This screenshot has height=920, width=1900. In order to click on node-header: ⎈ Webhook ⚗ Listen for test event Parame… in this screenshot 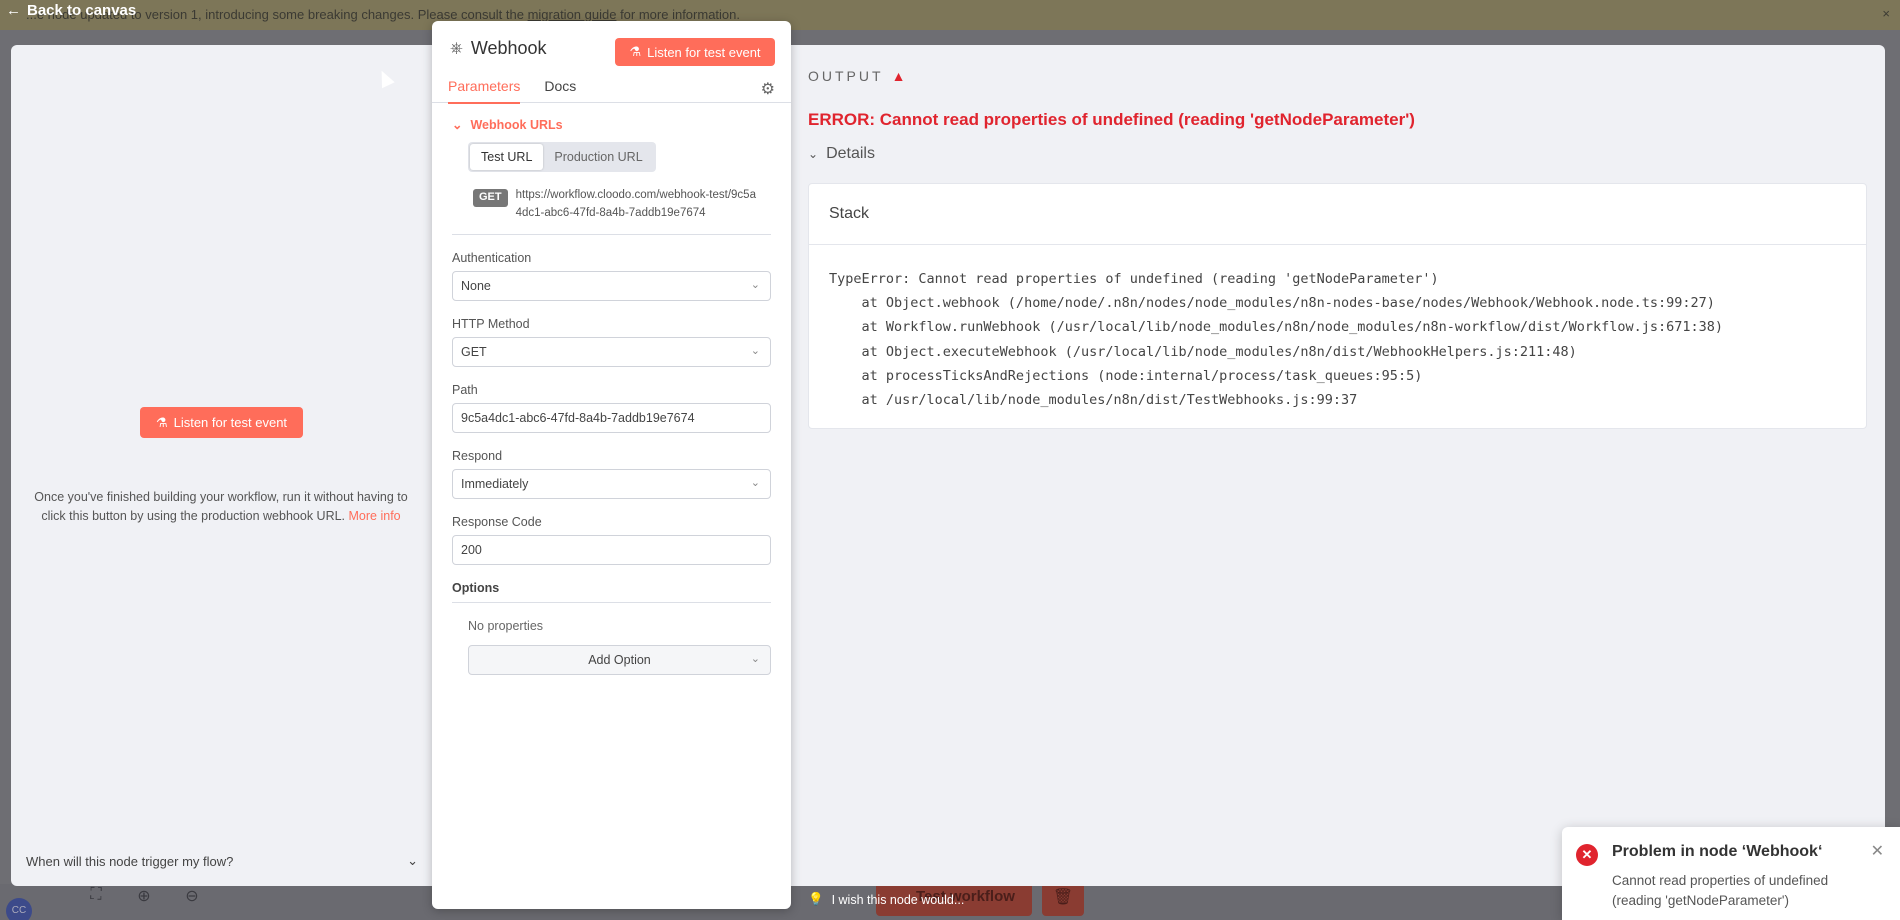, I will do `click(611, 62)`.